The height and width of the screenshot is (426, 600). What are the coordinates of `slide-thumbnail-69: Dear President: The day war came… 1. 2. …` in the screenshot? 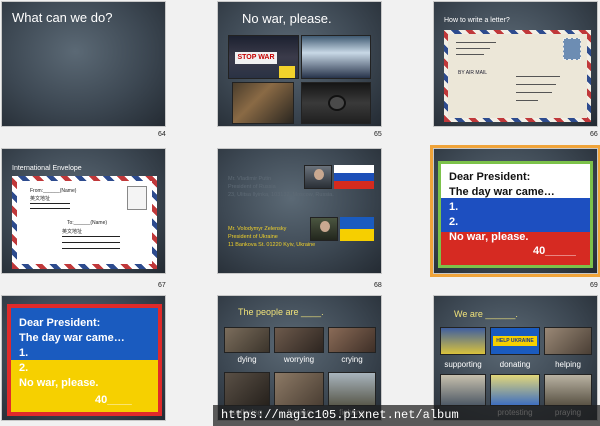 It's located at (515, 211).